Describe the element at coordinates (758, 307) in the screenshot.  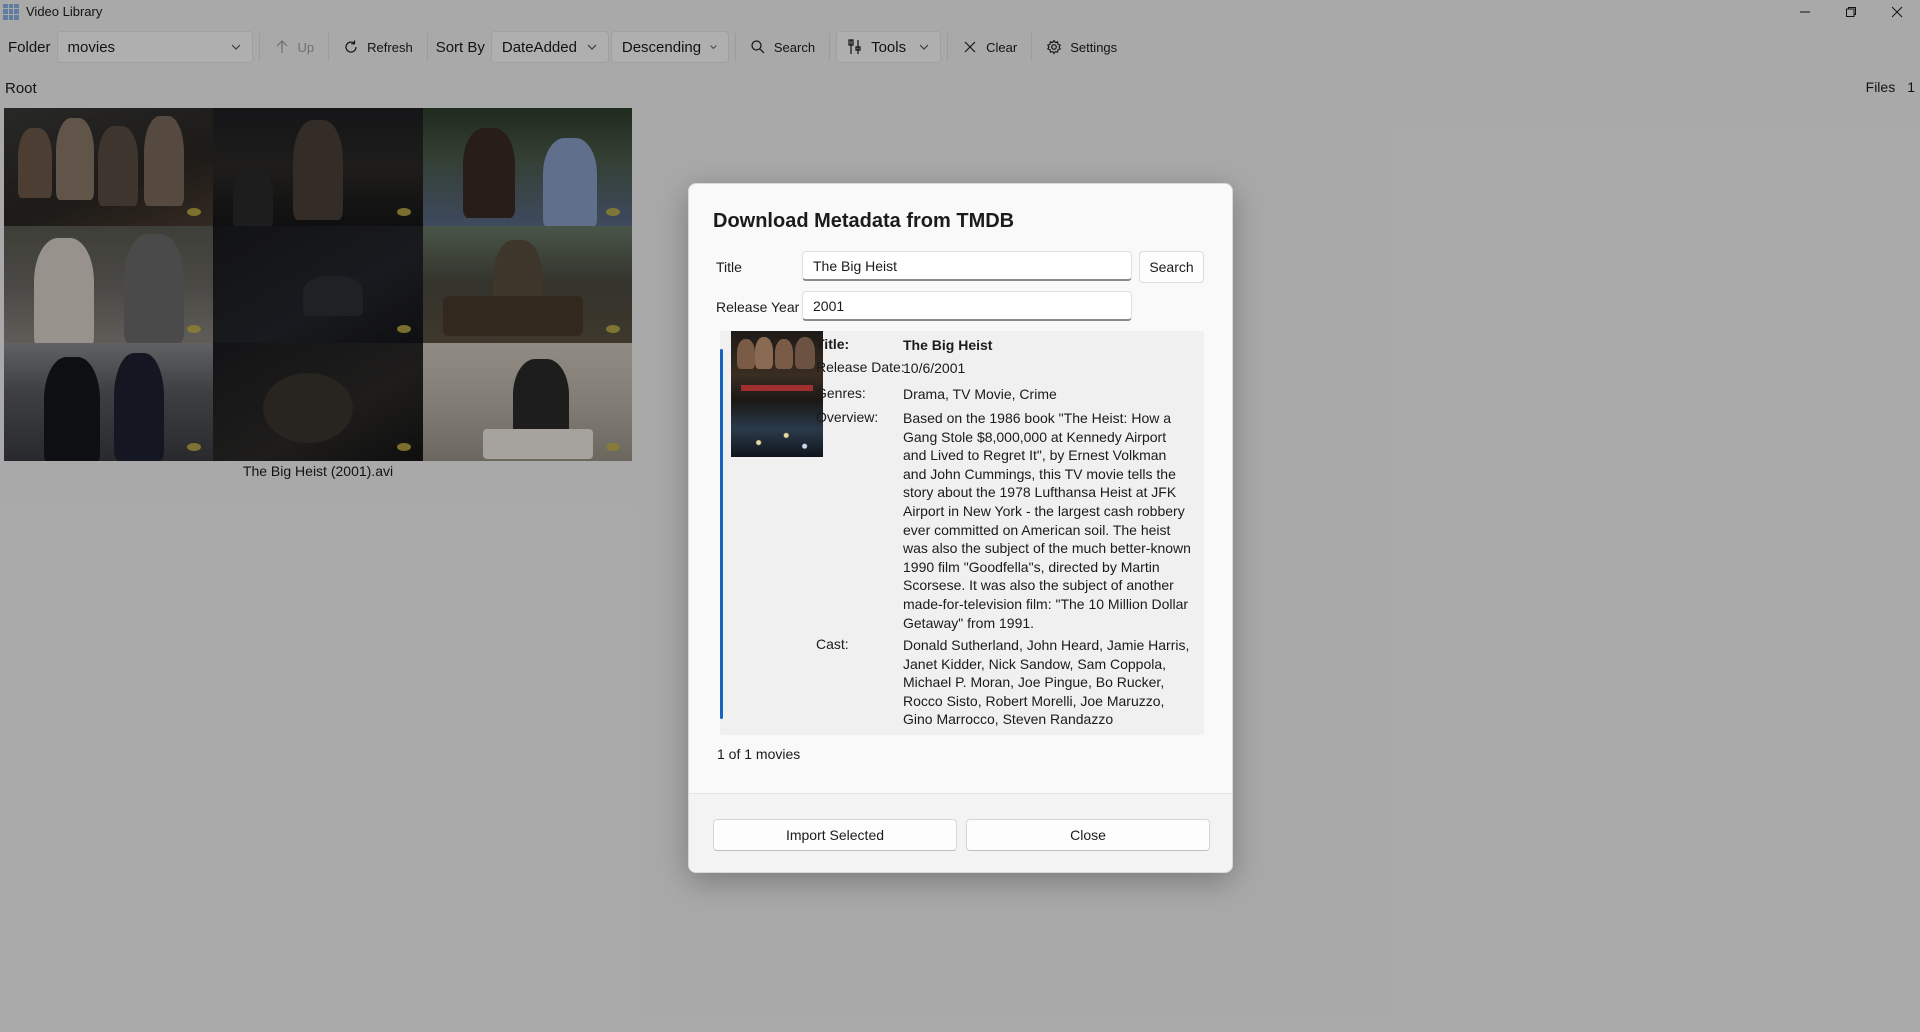
I see `release-year-label: Release Year` at that location.